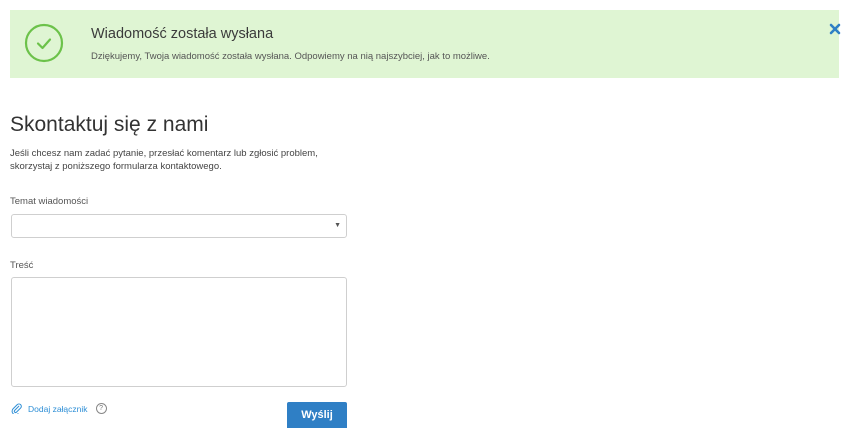 The image size is (842, 428). I want to click on check-circle-icon, so click(44, 43).